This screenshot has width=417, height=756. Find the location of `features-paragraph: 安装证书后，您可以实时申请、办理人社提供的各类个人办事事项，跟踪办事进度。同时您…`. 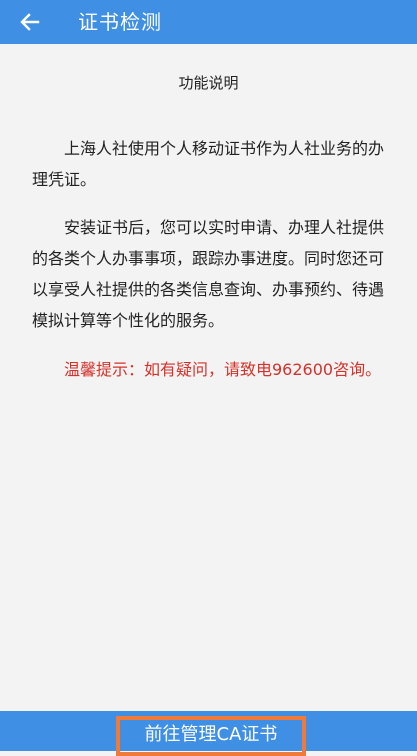

features-paragraph: 安装证书后，您可以实时申请、办理人社提供的各类个人办事事项，跟踪办事进度。同时您… is located at coordinates (208, 274).